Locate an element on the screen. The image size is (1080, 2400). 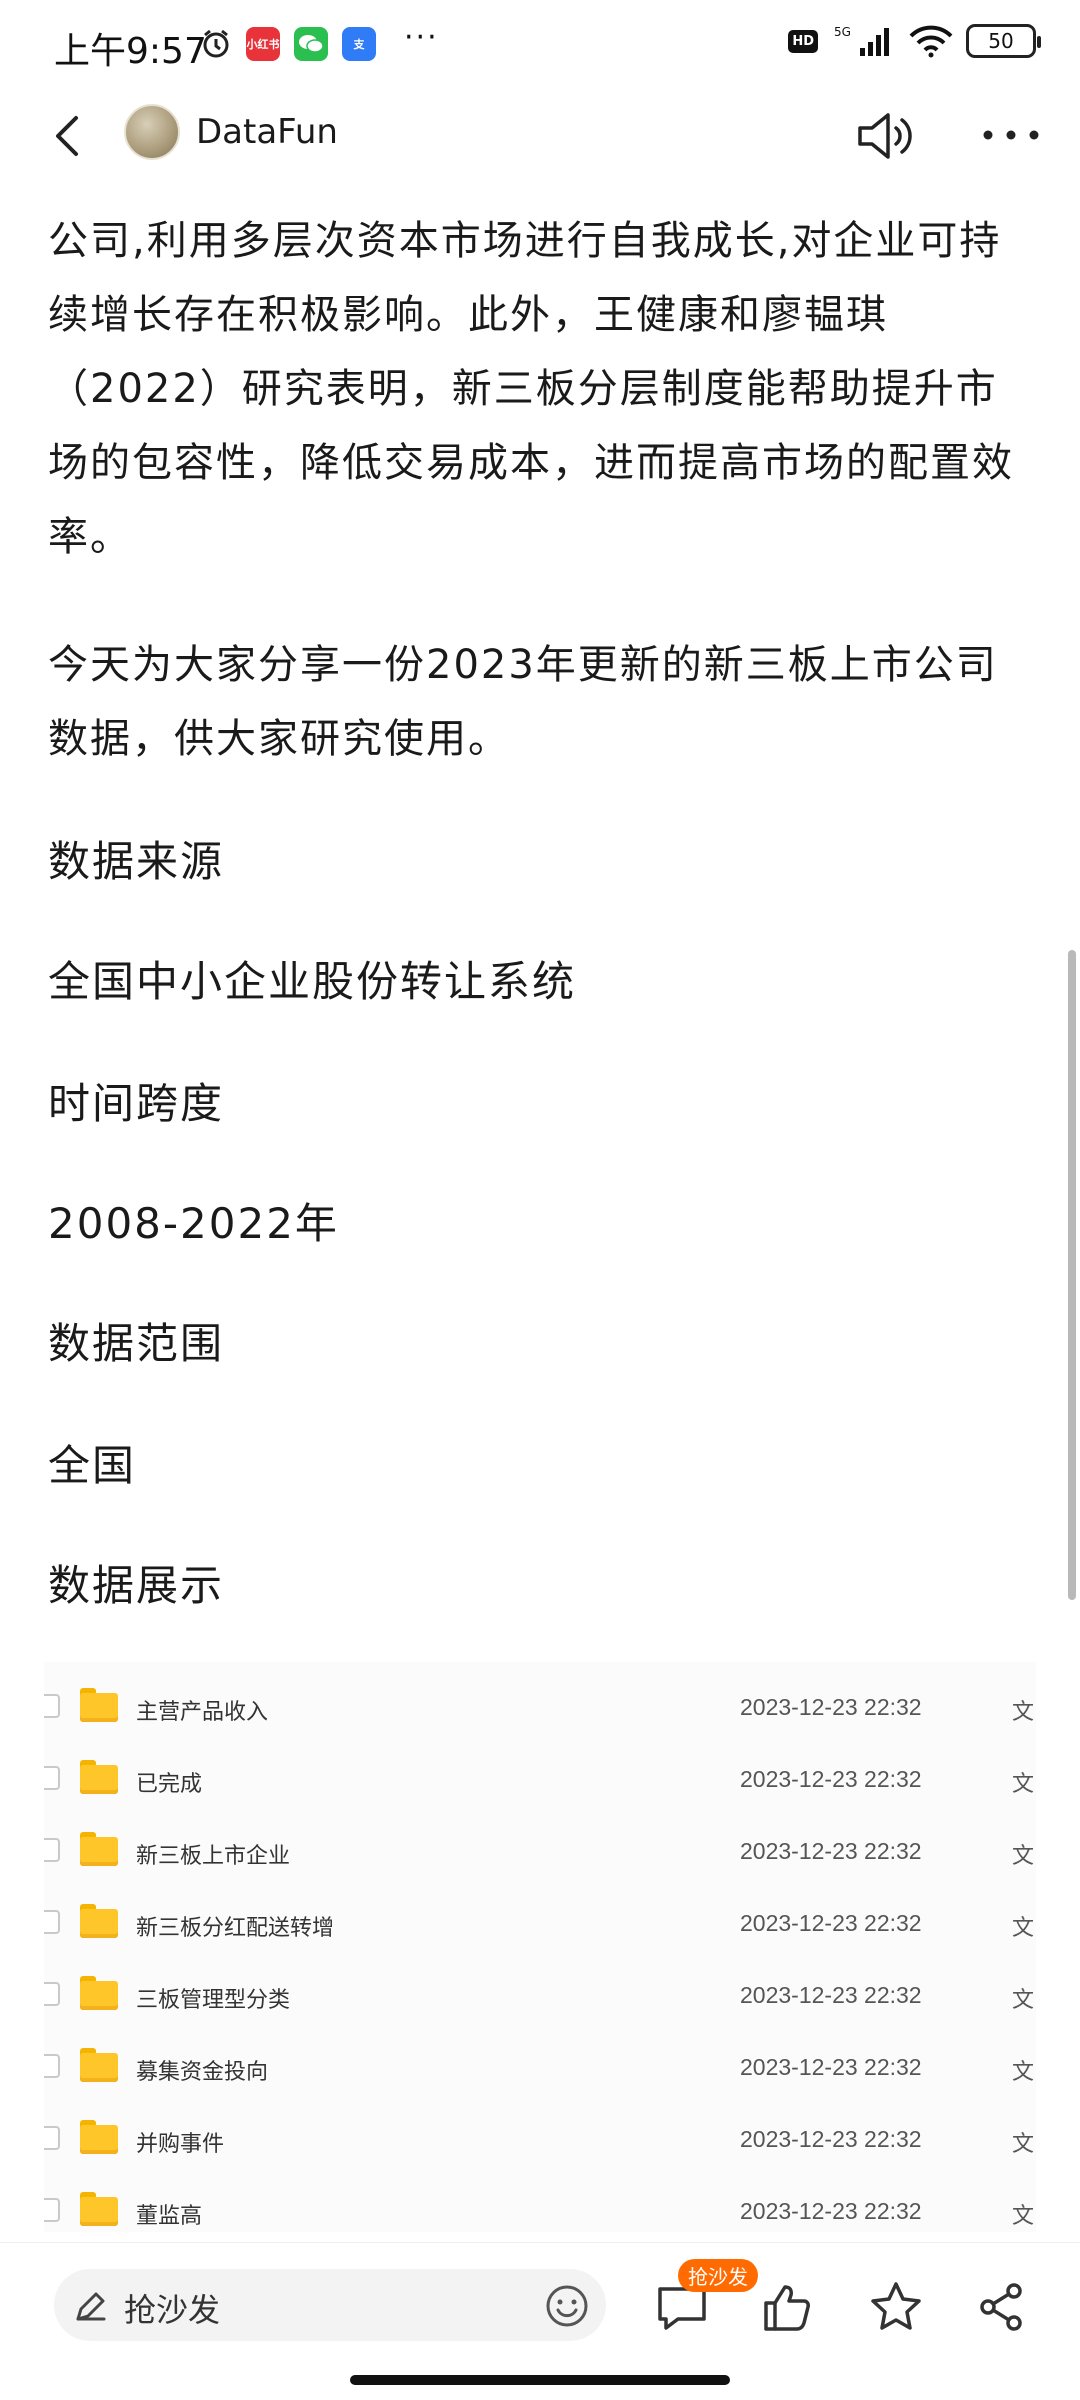
pencil-icon is located at coordinates (91, 2306).